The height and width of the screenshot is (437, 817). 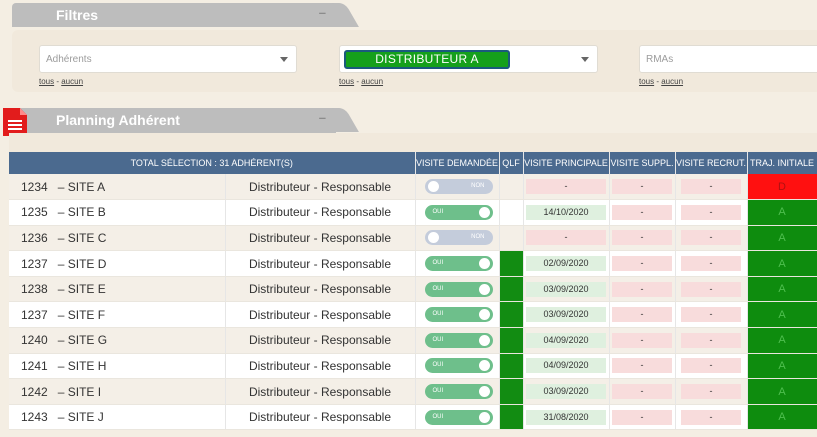 I want to click on visite-principale-cell: 02/09/2020, so click(x=566, y=263).